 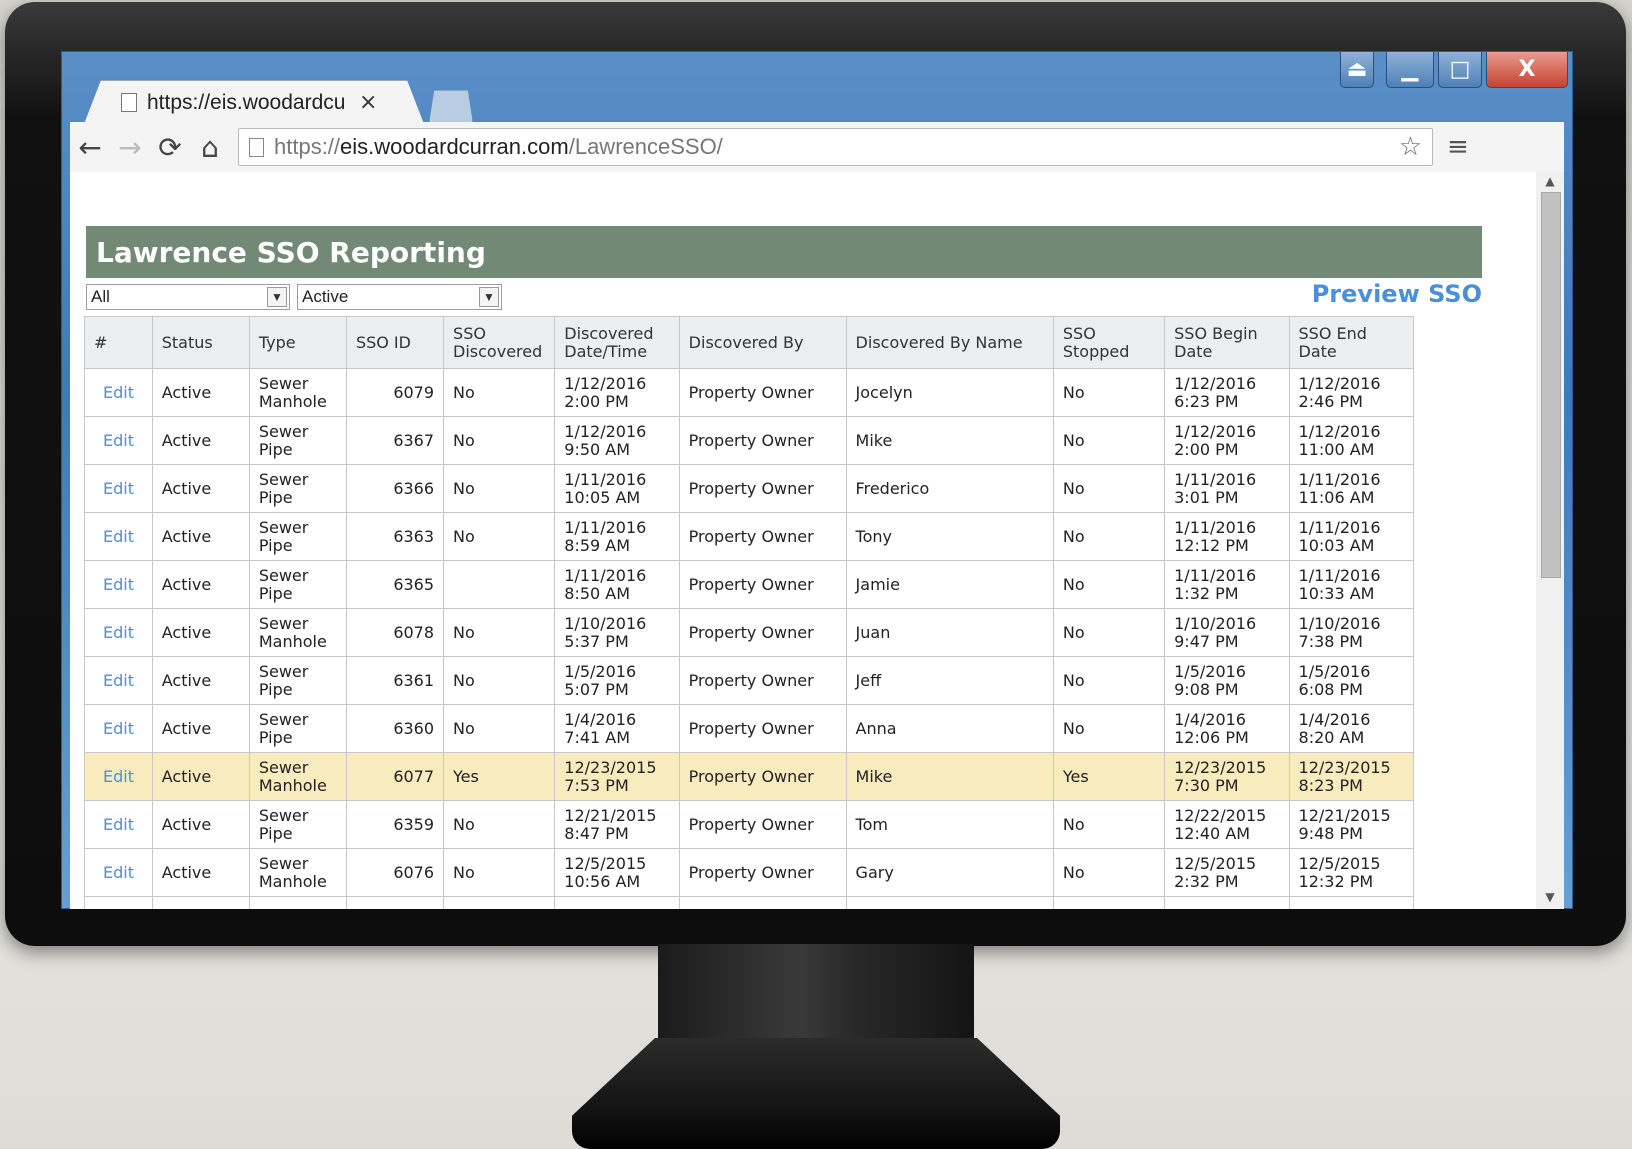 I want to click on table-row: 11/29/201511/29/201511/29/2015, so click(x=749, y=902).